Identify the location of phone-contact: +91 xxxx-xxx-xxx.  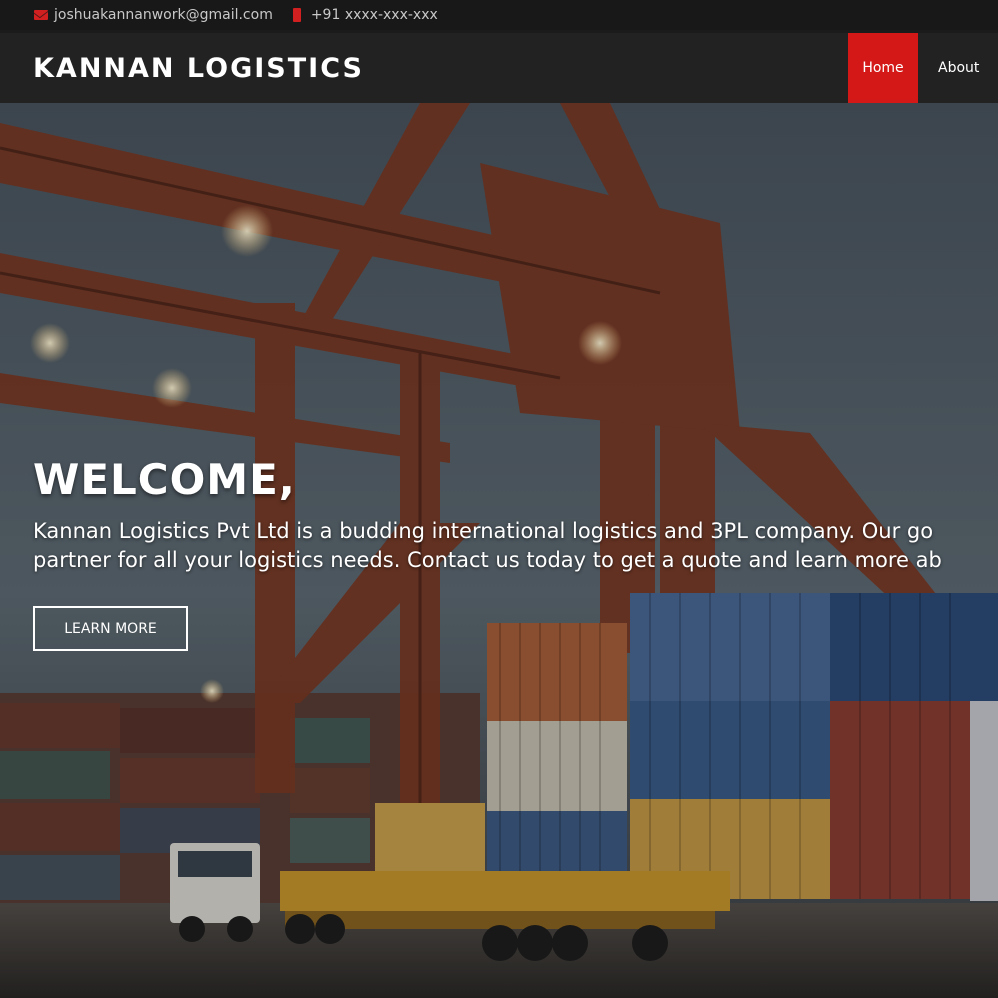
(365, 15).